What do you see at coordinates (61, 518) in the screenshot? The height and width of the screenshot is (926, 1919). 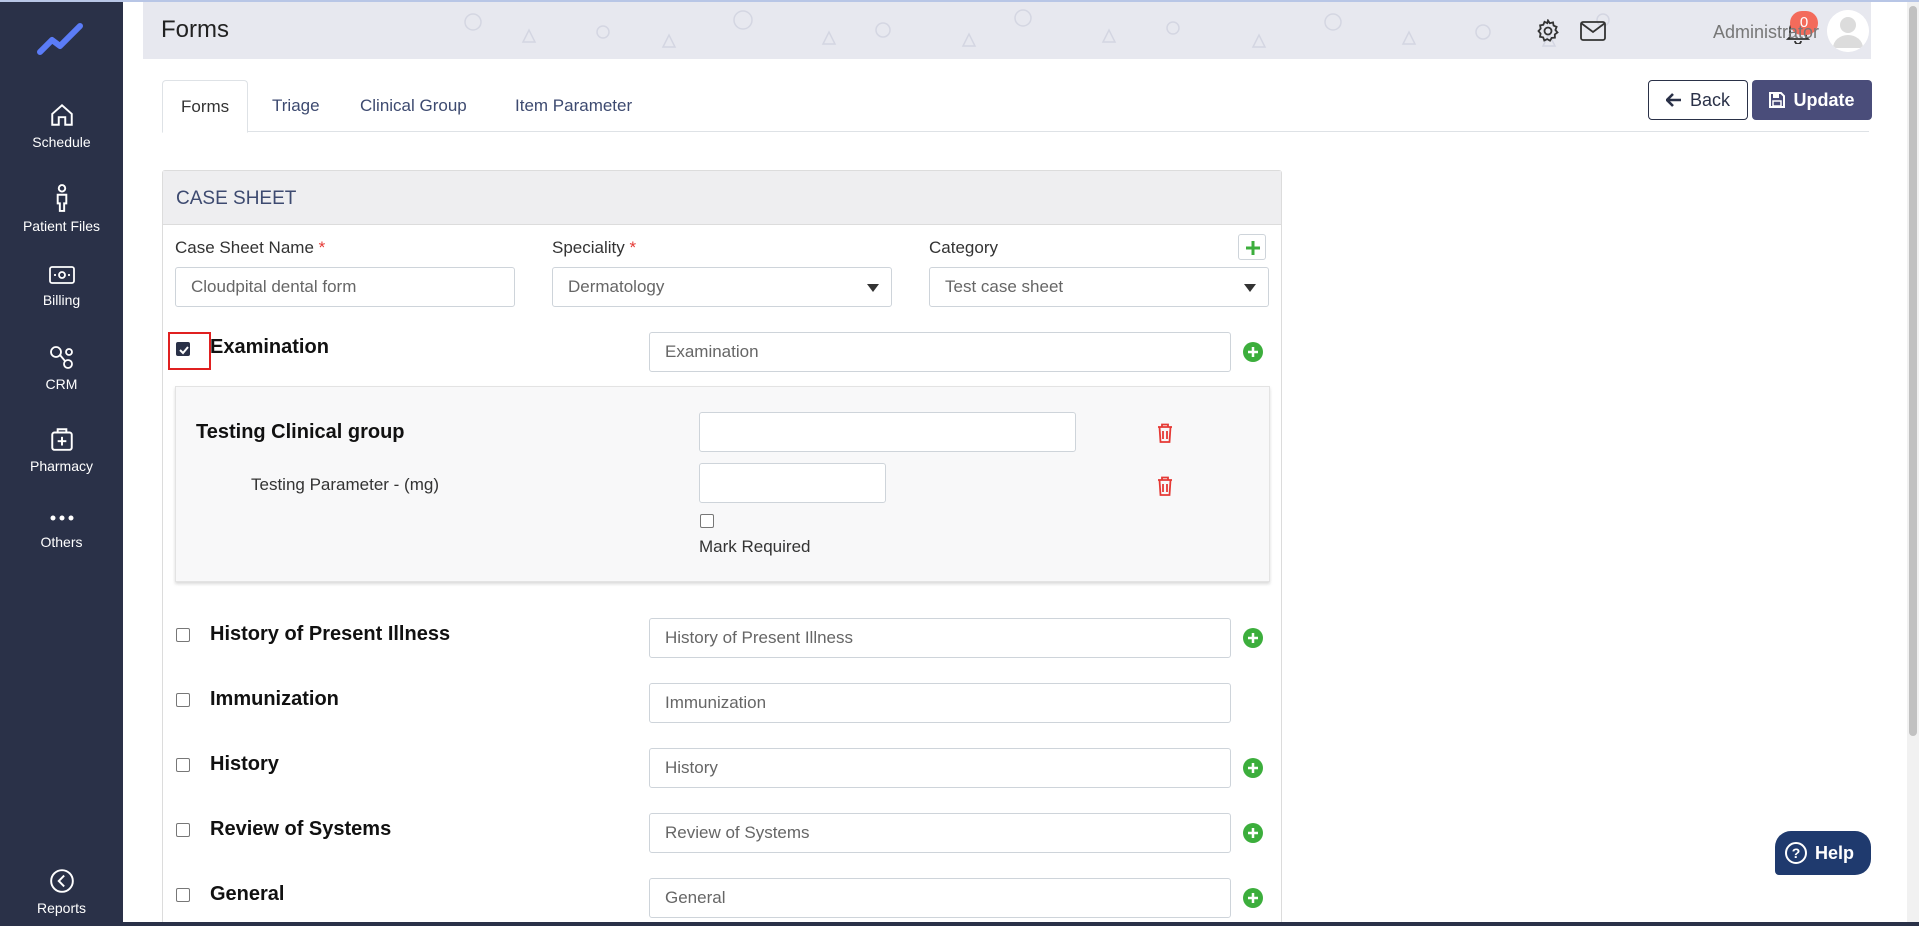 I see `more-icon` at bounding box center [61, 518].